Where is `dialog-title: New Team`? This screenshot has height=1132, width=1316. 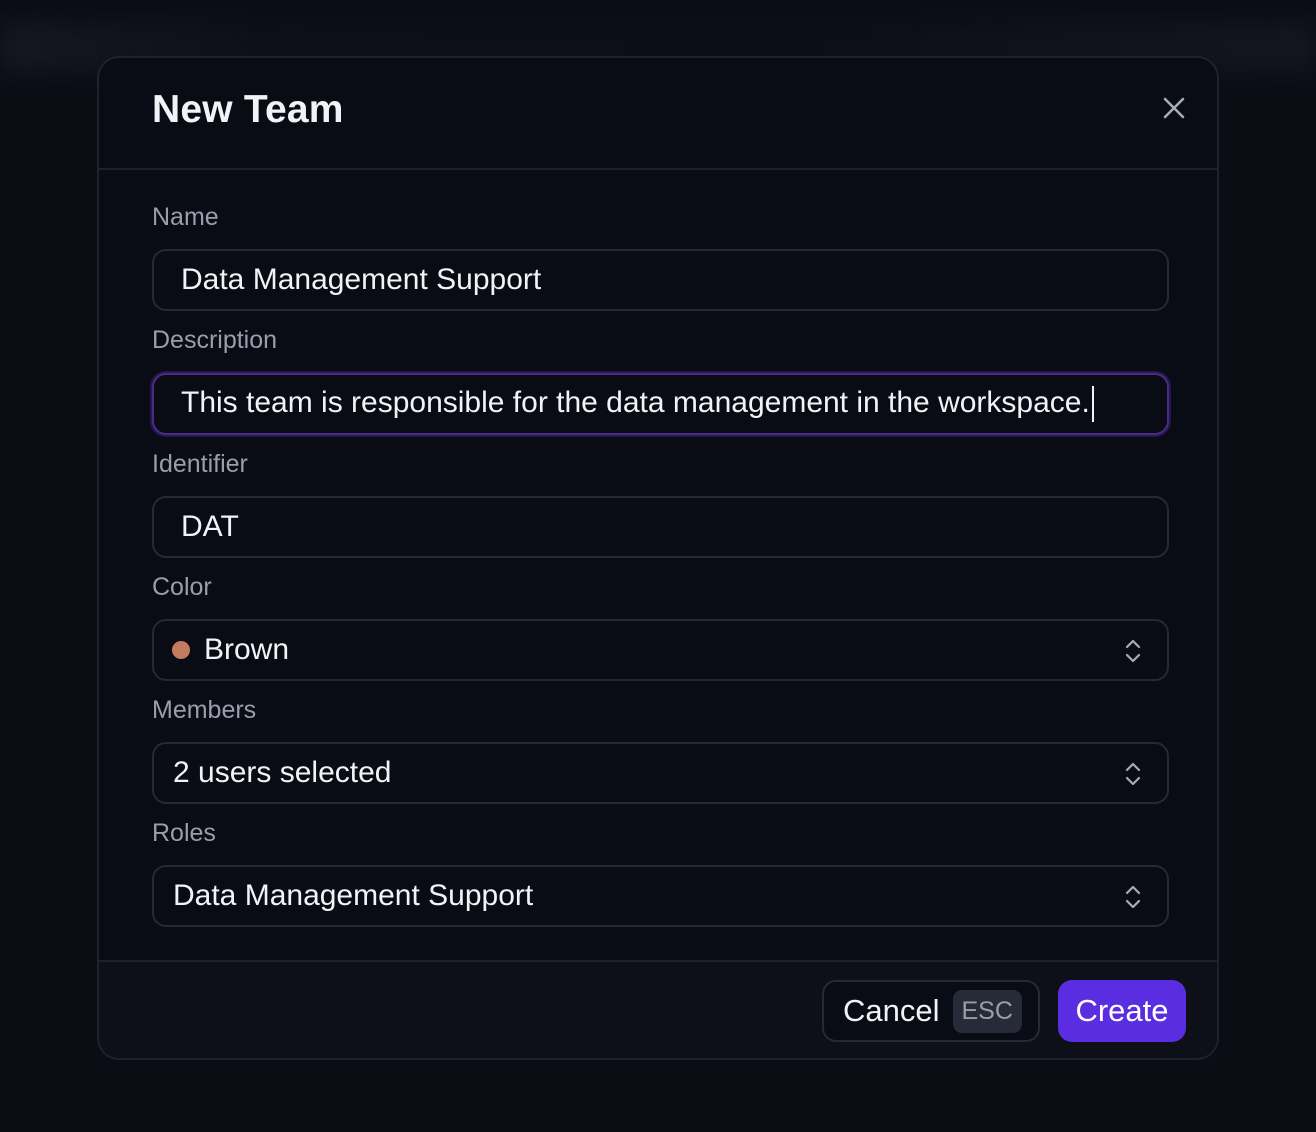
dialog-title: New Team is located at coordinates (248, 109).